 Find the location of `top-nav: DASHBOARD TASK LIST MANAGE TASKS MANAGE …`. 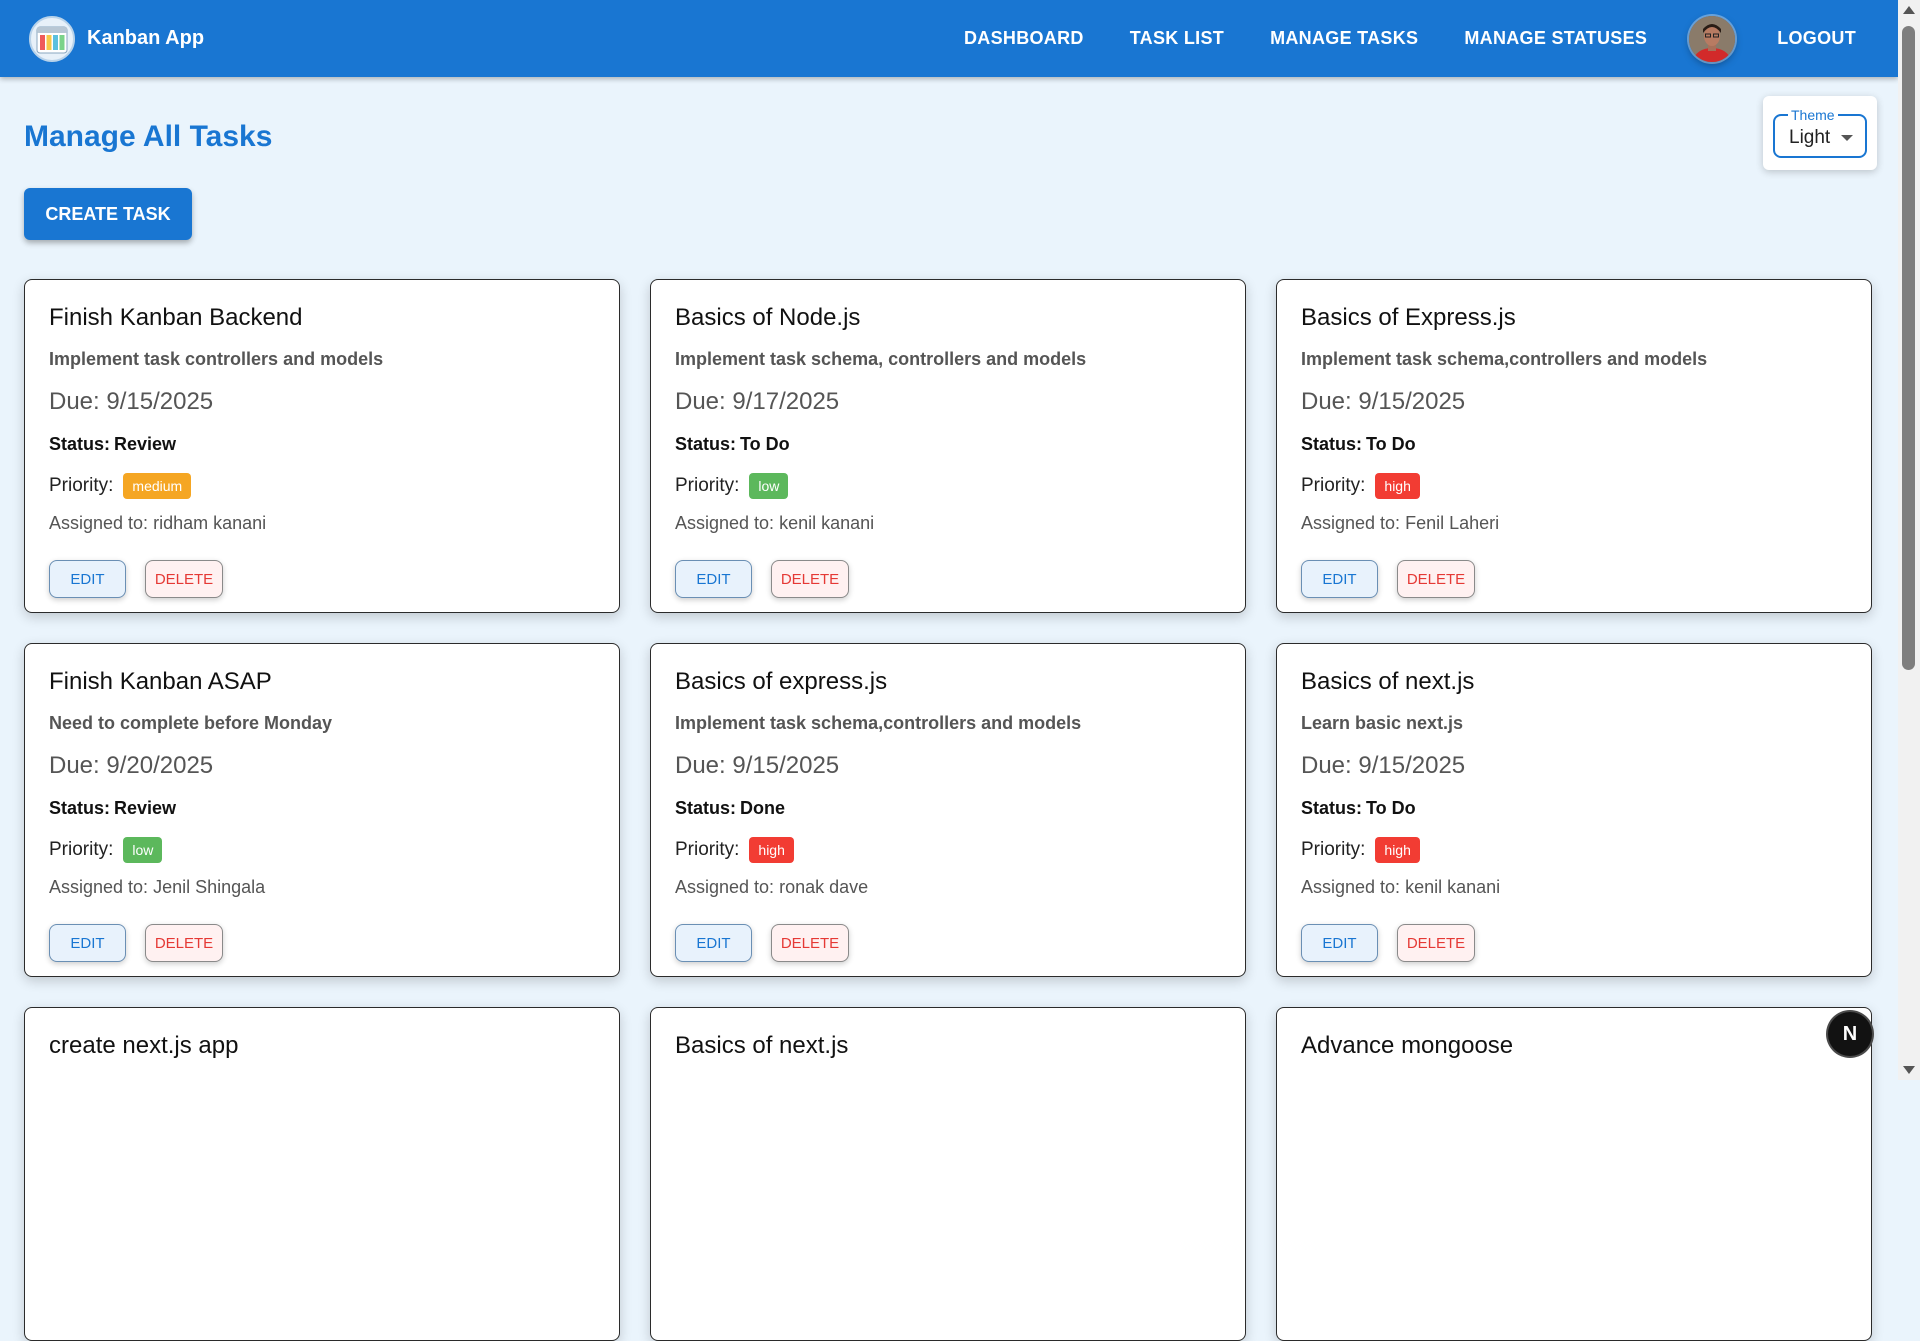

top-nav: DASHBOARD TASK LIST MANAGE TASKS MANAGE … is located at coordinates (1431, 38).